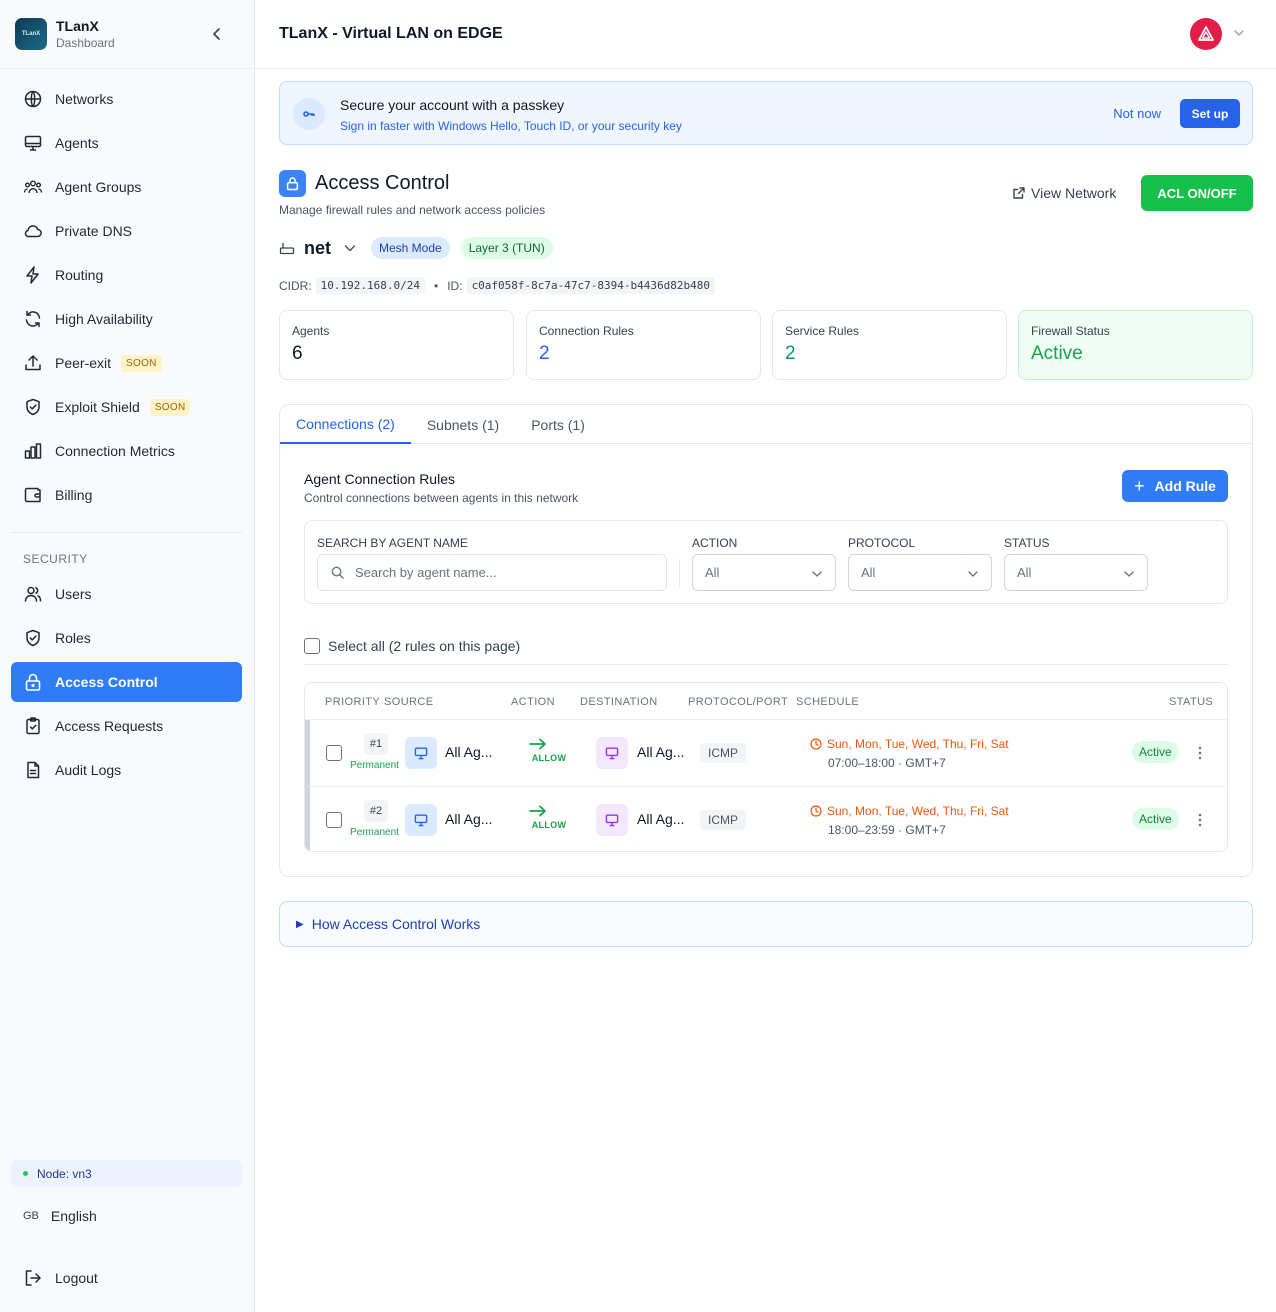 This screenshot has width=1276, height=1312. Describe the element at coordinates (337, 572) in the screenshot. I see `search-icon` at that location.